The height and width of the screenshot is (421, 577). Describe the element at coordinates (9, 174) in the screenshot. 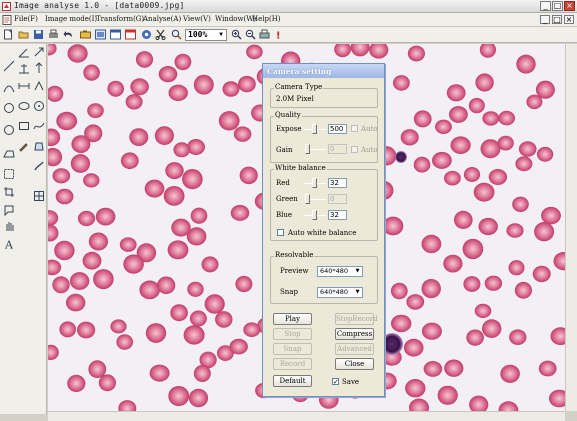

I see `select-icon` at that location.